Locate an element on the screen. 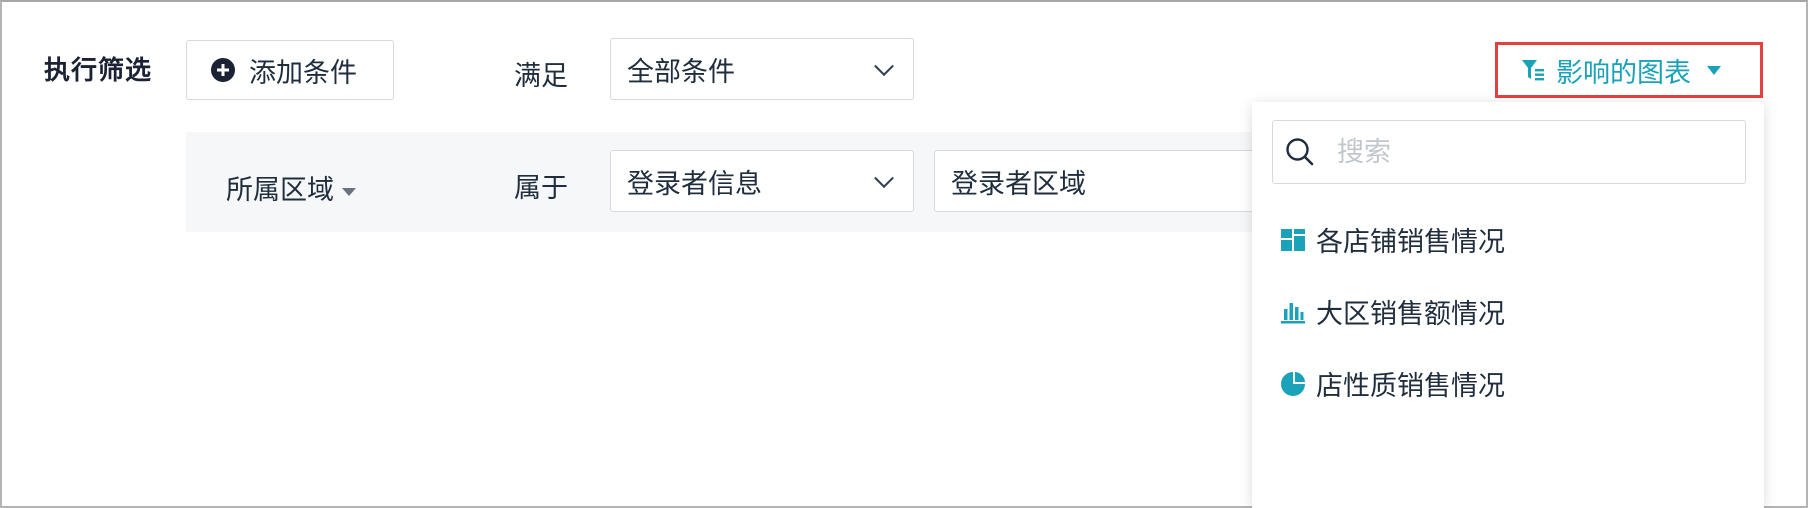 The width and height of the screenshot is (1808, 508). affected-charts-label: 影响的图表 is located at coordinates (1623, 73).